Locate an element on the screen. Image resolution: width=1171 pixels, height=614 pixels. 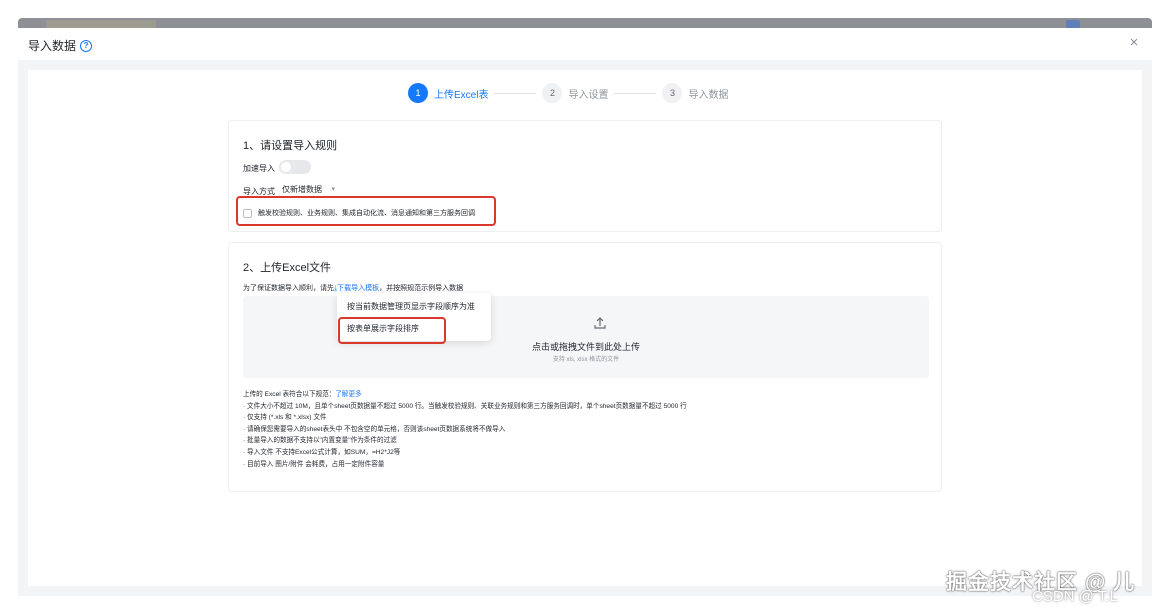
trigger-rules-checkbox is located at coordinates (247, 213).